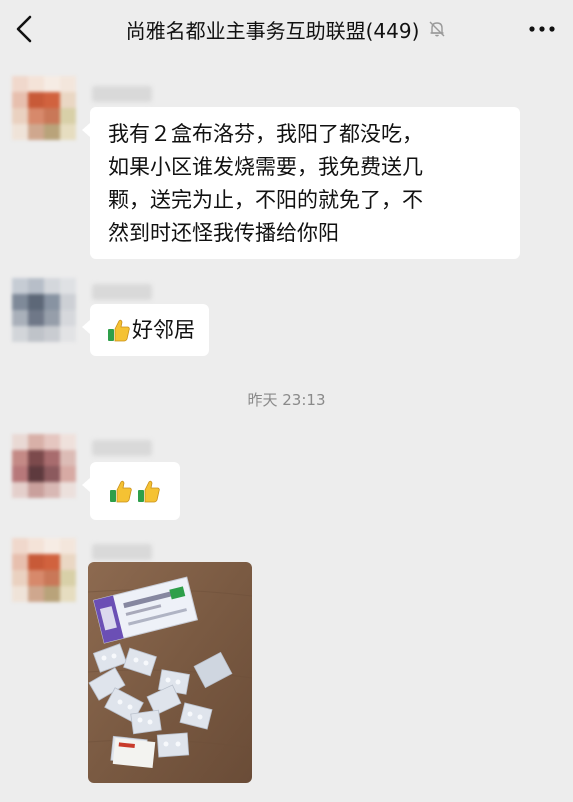 This screenshot has width=573, height=802. Describe the element at coordinates (265, 200) in the screenshot. I see `message-line: 颗，送完为止，不阳的就免了，不` at that location.